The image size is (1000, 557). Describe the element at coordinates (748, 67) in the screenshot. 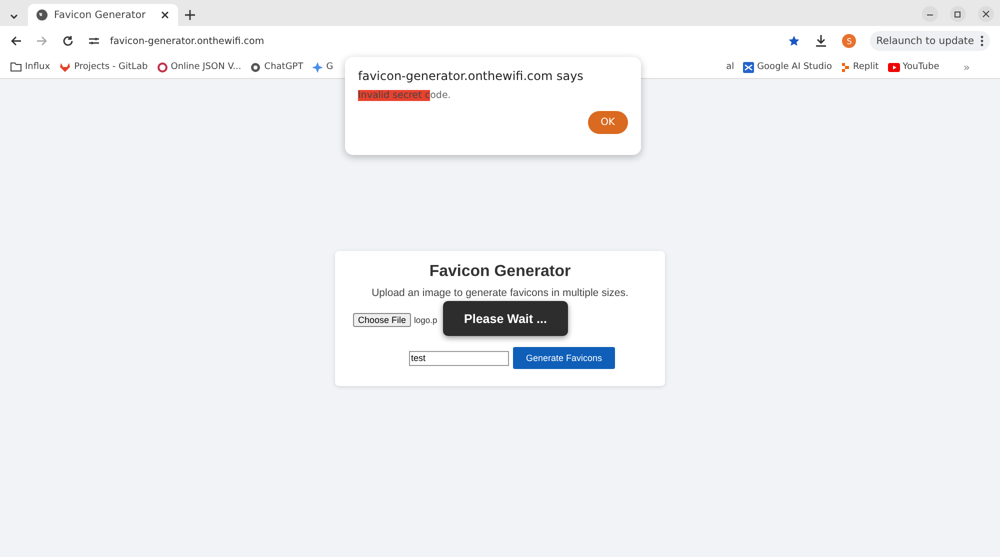

I see `studio-icon` at that location.